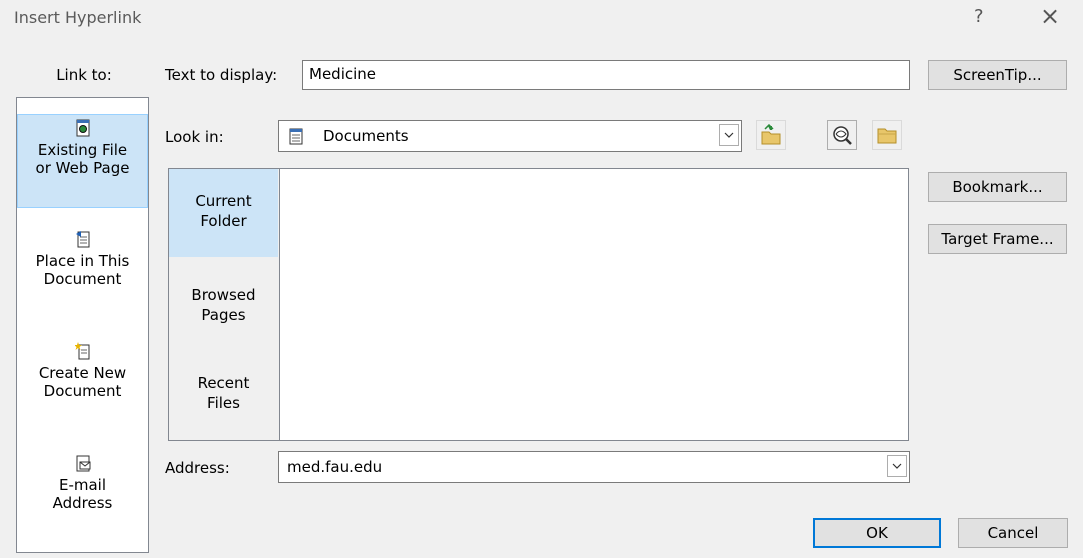  Describe the element at coordinates (81, 351) in the screenshot. I see `new-document-icon` at that location.